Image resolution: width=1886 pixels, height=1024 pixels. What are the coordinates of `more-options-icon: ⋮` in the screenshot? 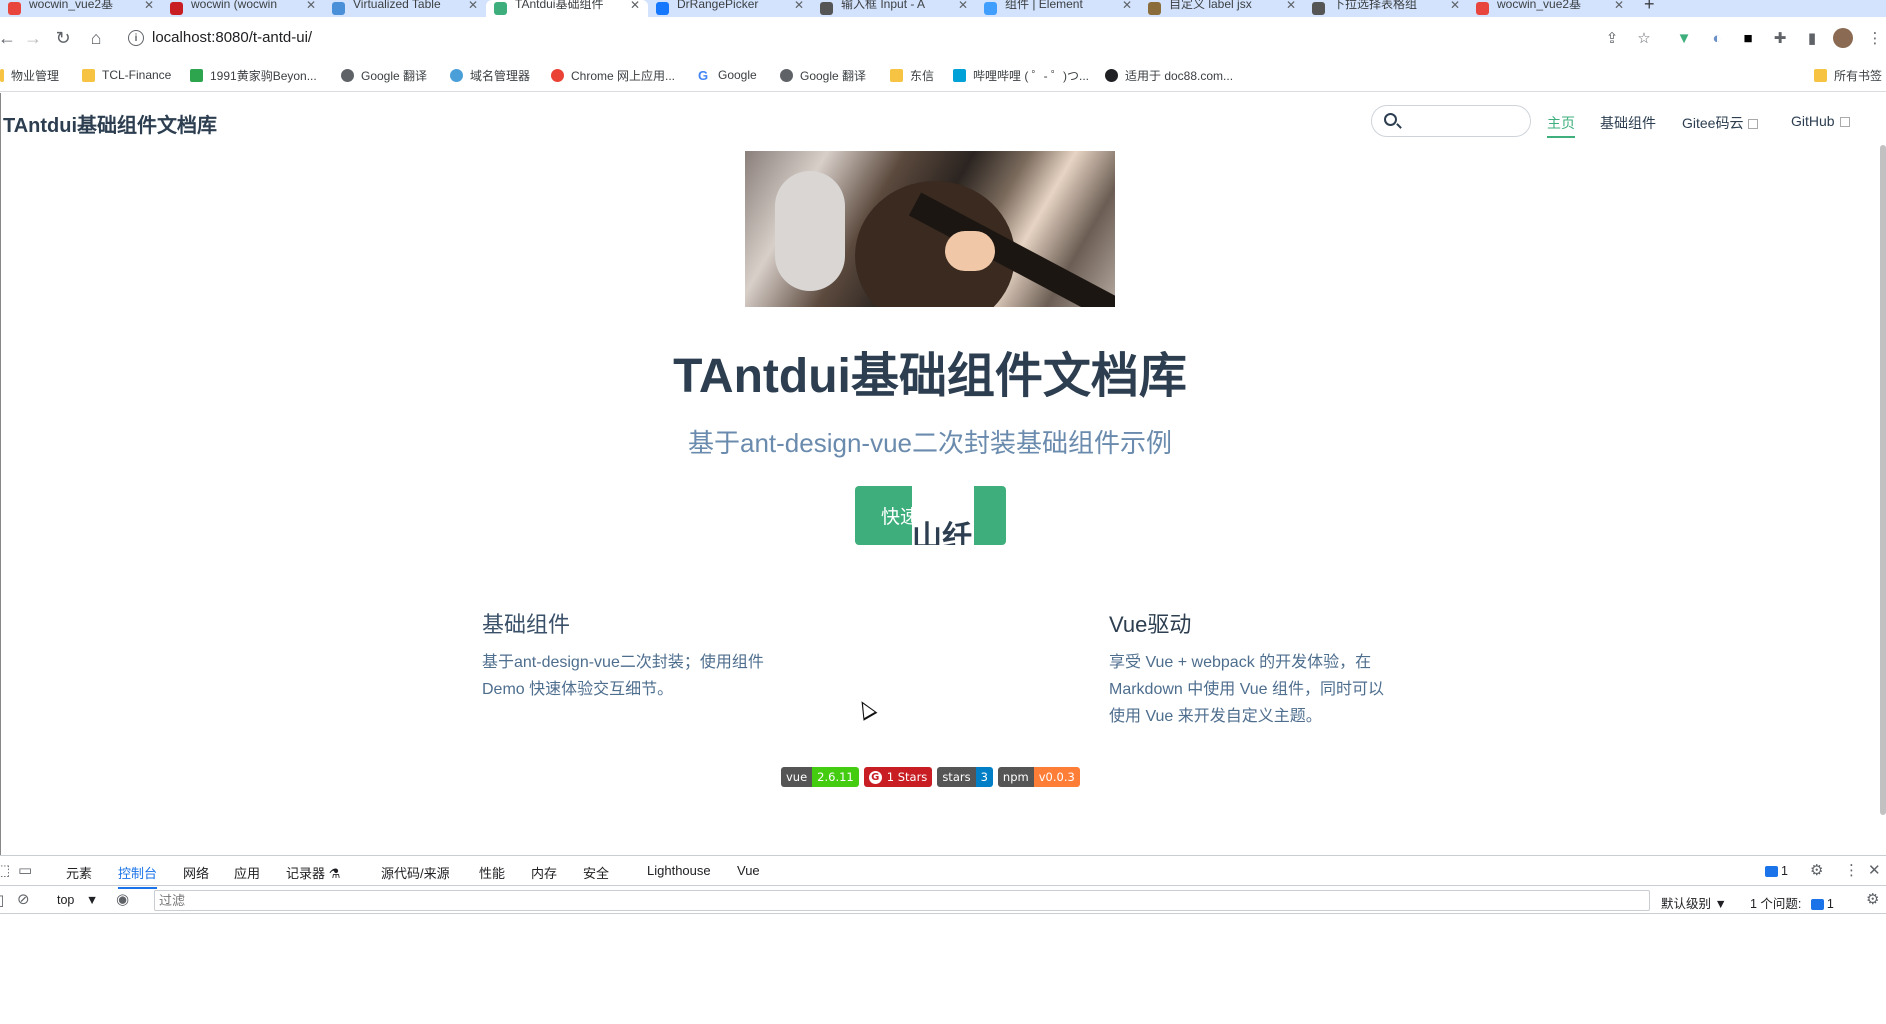 It's located at (1851, 870).